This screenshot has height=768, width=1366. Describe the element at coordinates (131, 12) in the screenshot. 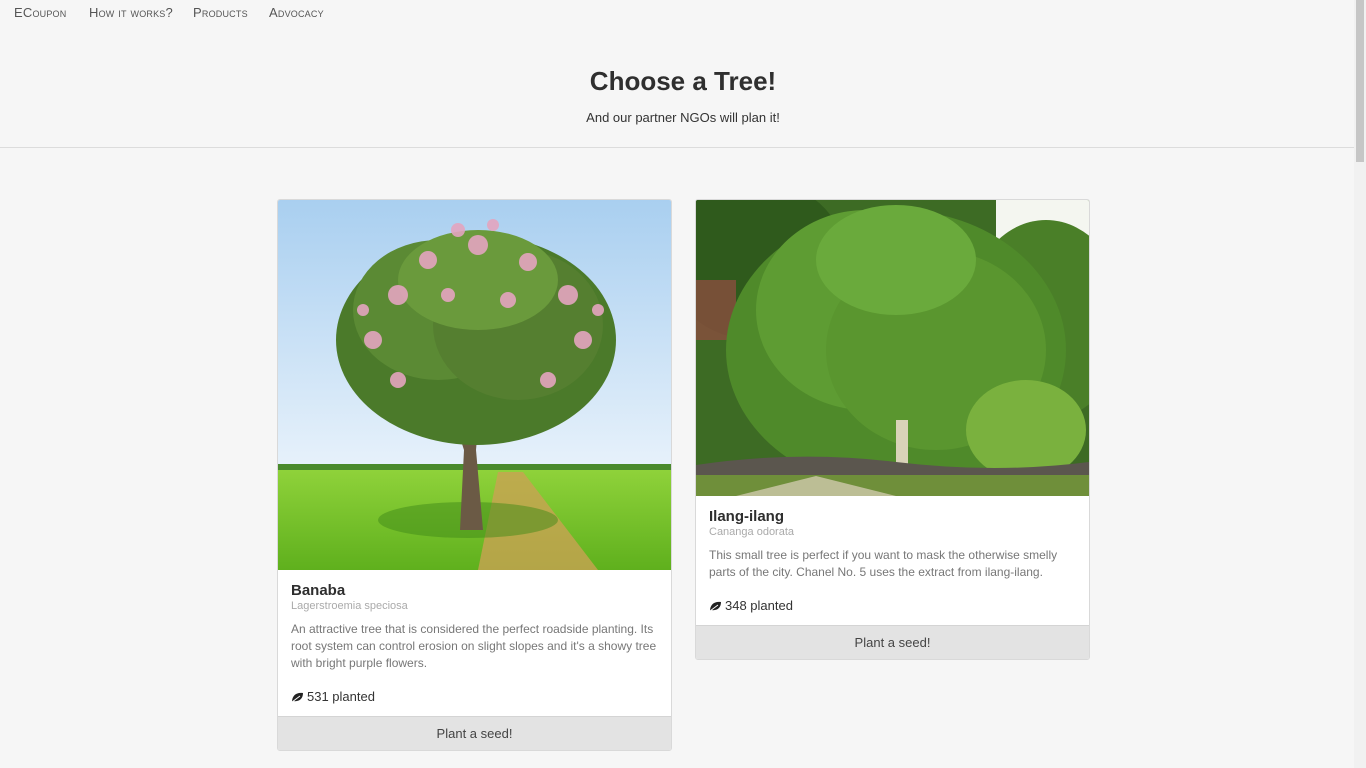

I see `nav-item-how-it-works: How it works?` at that location.